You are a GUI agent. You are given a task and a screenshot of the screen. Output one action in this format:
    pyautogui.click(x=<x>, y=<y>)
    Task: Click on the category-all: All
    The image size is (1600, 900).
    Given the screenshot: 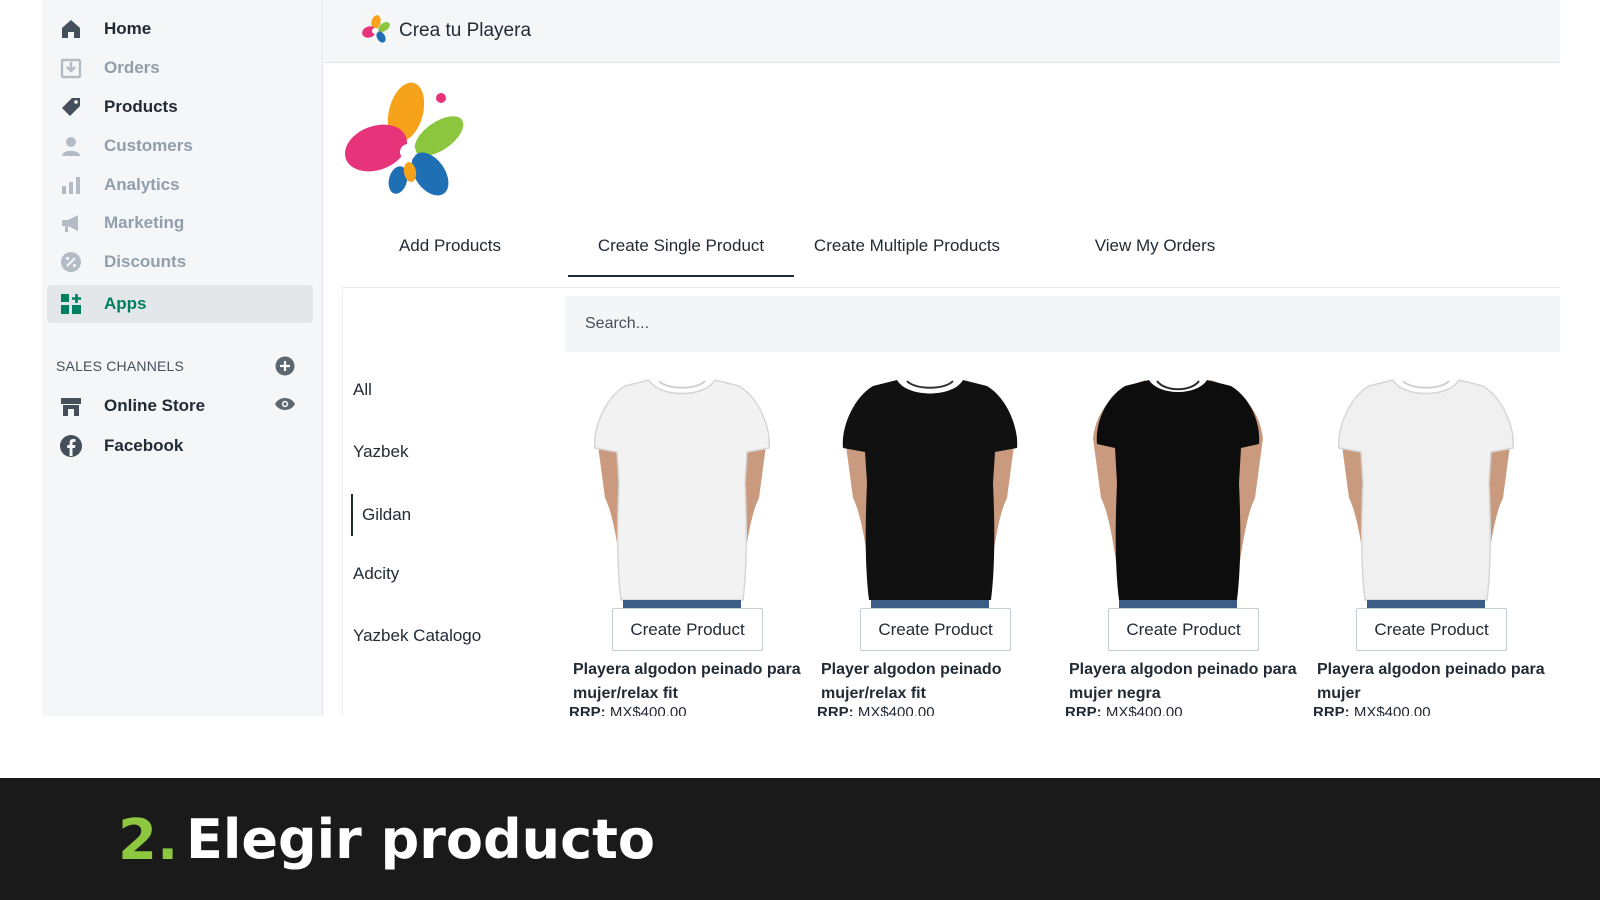 What is the action you would take?
    pyautogui.click(x=362, y=390)
    